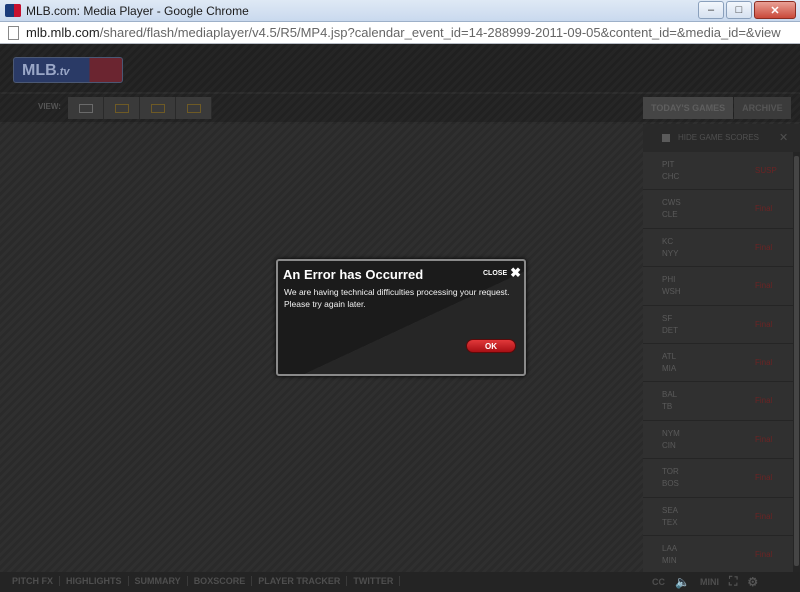  I want to click on tab-archive: ARCHIVE, so click(762, 108).